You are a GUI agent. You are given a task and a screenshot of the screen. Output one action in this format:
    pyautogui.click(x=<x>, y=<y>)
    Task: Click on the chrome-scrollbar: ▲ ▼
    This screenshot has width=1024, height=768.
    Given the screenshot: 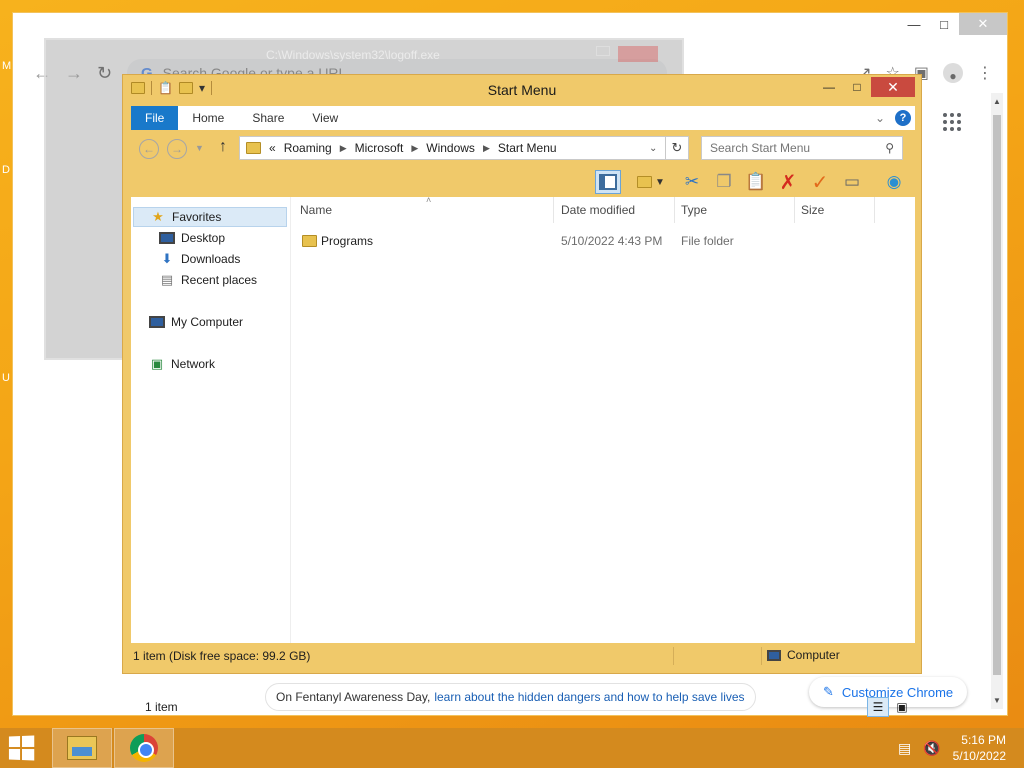 What is the action you would take?
    pyautogui.click(x=997, y=401)
    